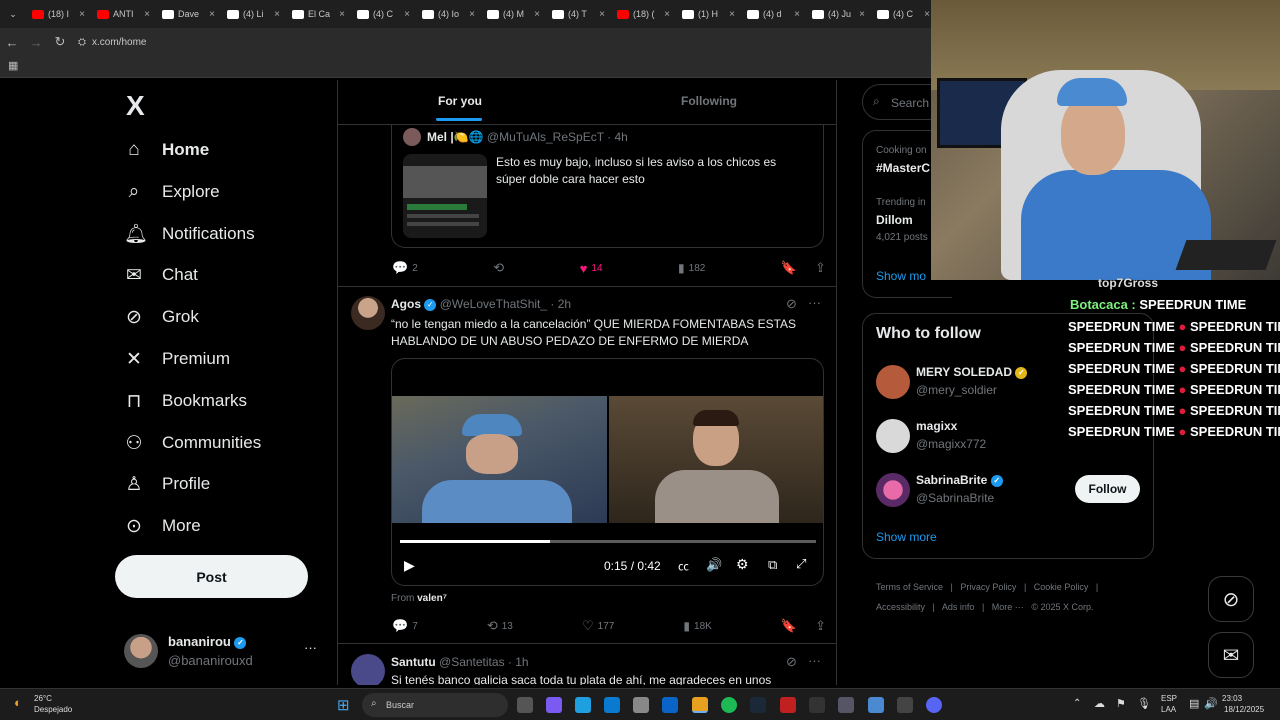 Image resolution: width=1280 pixels, height=720 pixels. What do you see at coordinates (1008, 490) in the screenshot?
I see `suggestion-row: SabrinaBrite ✓ @SabrinaBrite Follow` at bounding box center [1008, 490].